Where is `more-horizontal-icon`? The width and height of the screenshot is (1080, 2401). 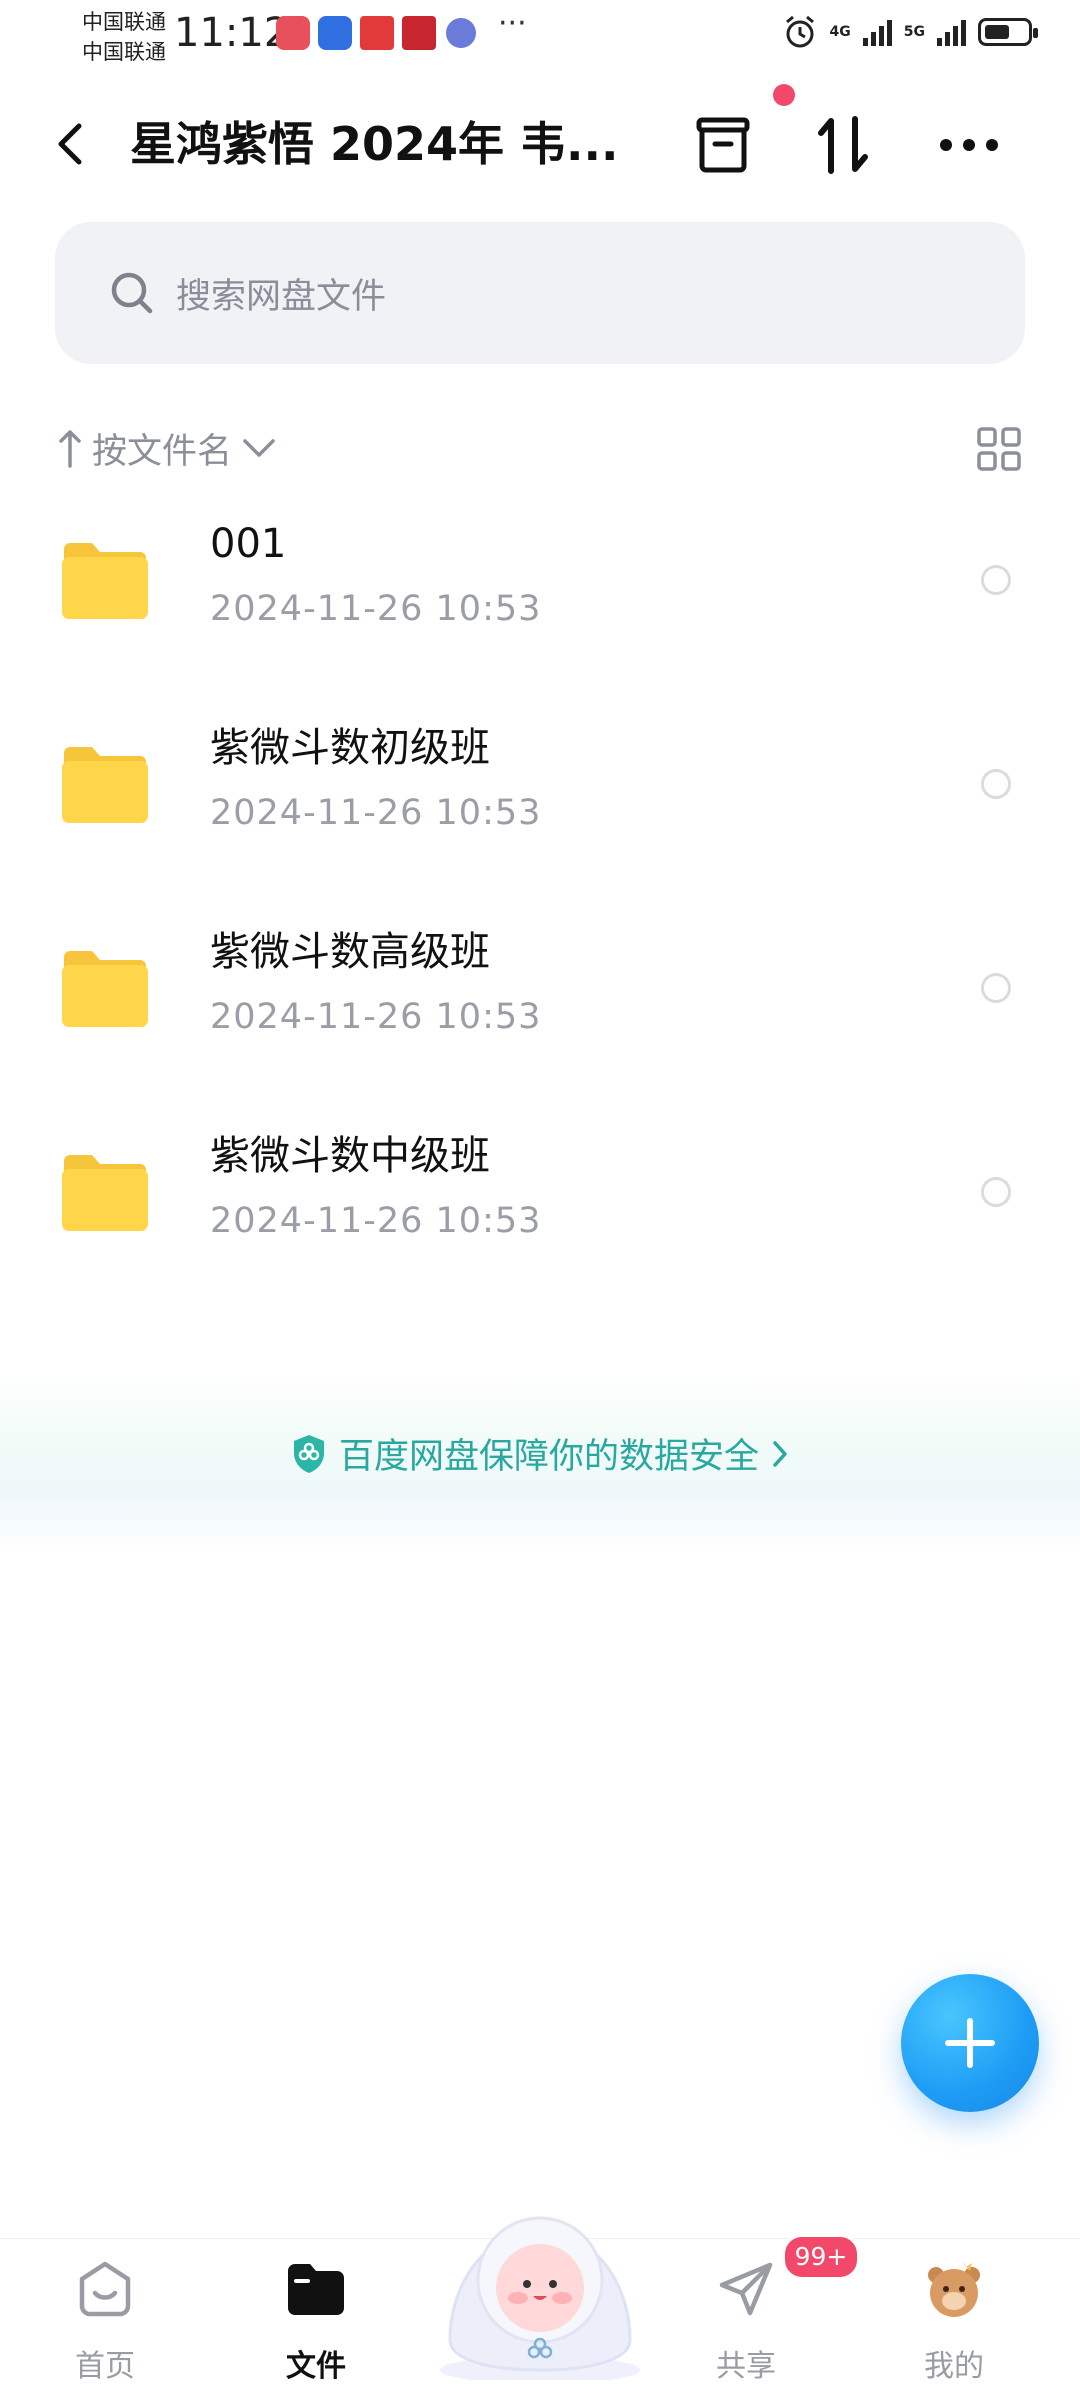
more-horizontal-icon is located at coordinates (969, 145).